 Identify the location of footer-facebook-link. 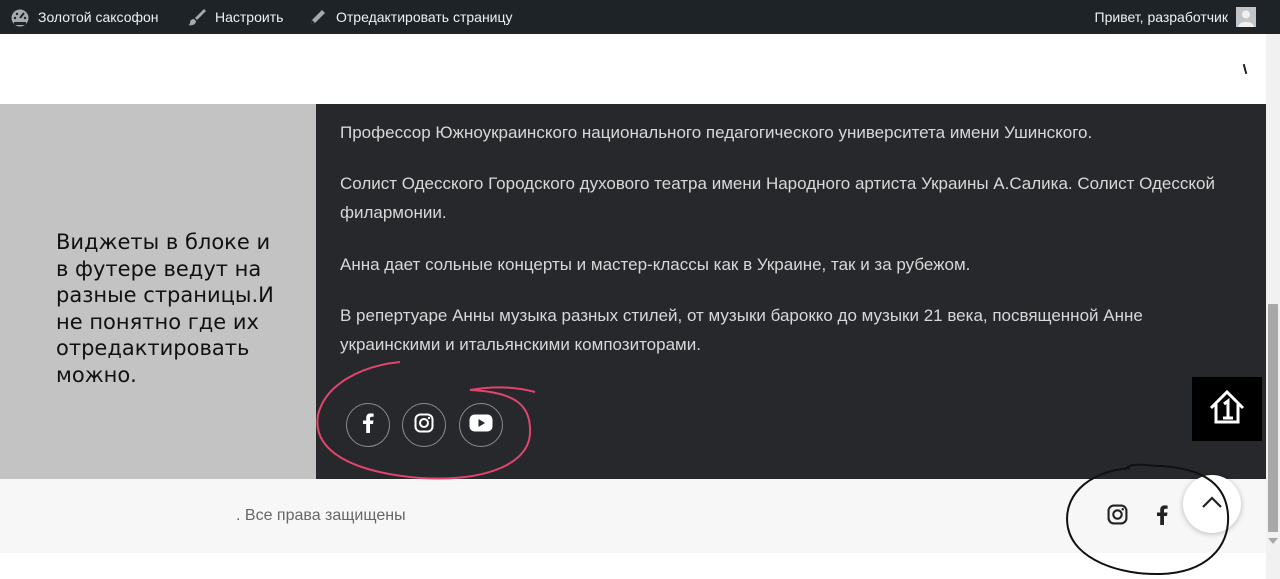
(1162, 517).